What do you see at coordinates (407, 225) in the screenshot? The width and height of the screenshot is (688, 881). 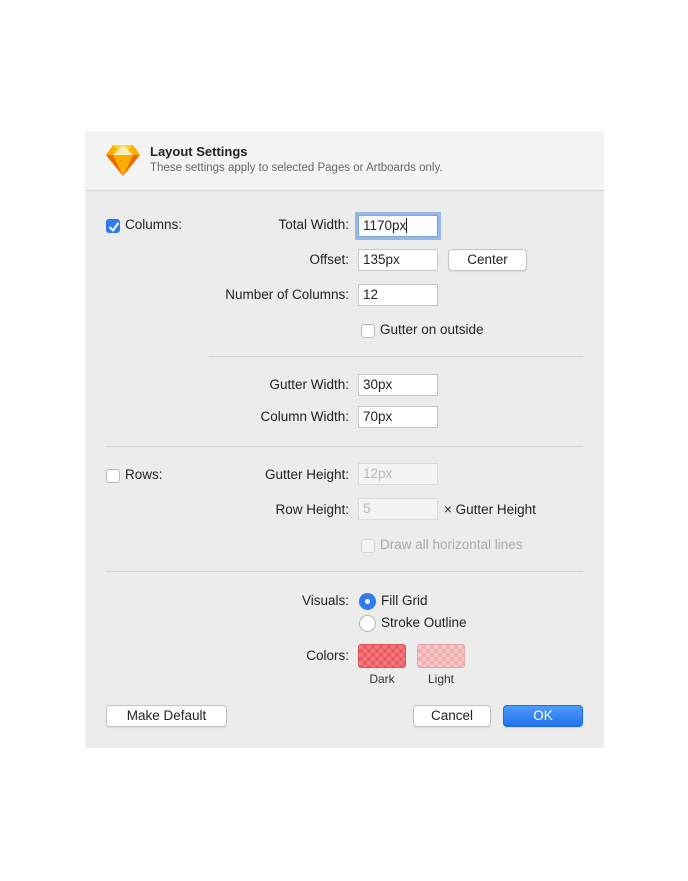 I see `text-caret` at bounding box center [407, 225].